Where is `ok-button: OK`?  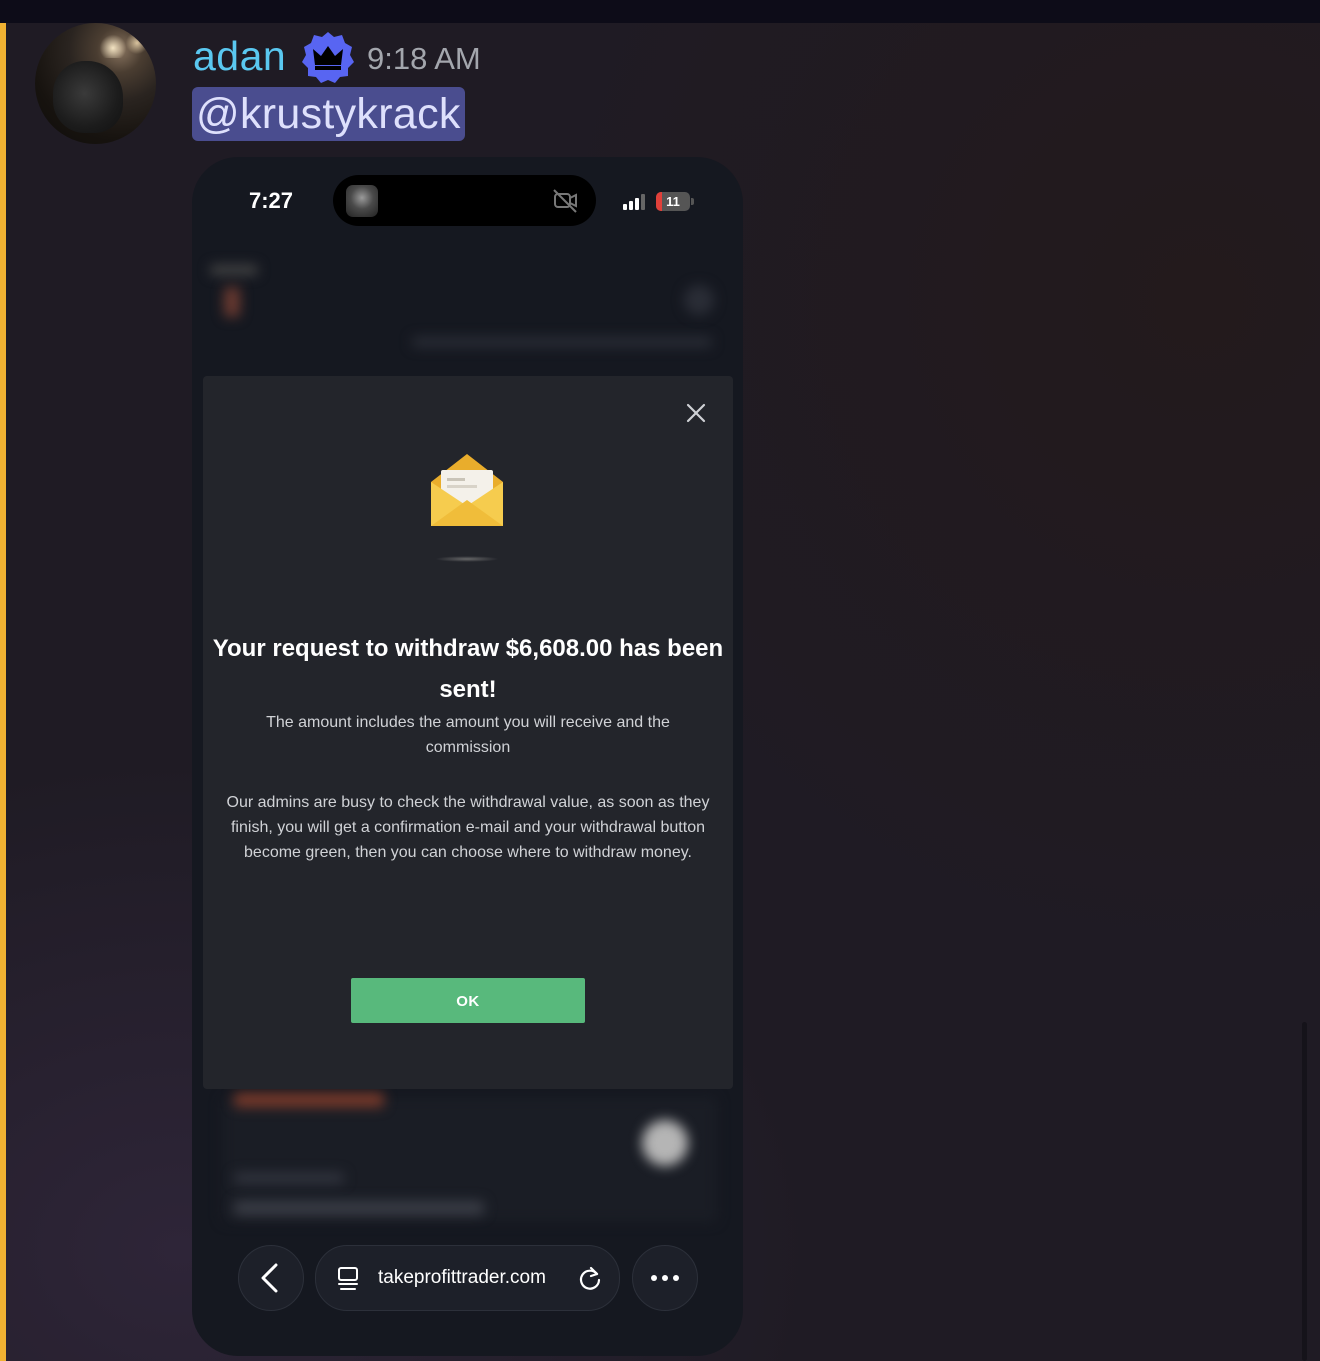 ok-button: OK is located at coordinates (468, 1000).